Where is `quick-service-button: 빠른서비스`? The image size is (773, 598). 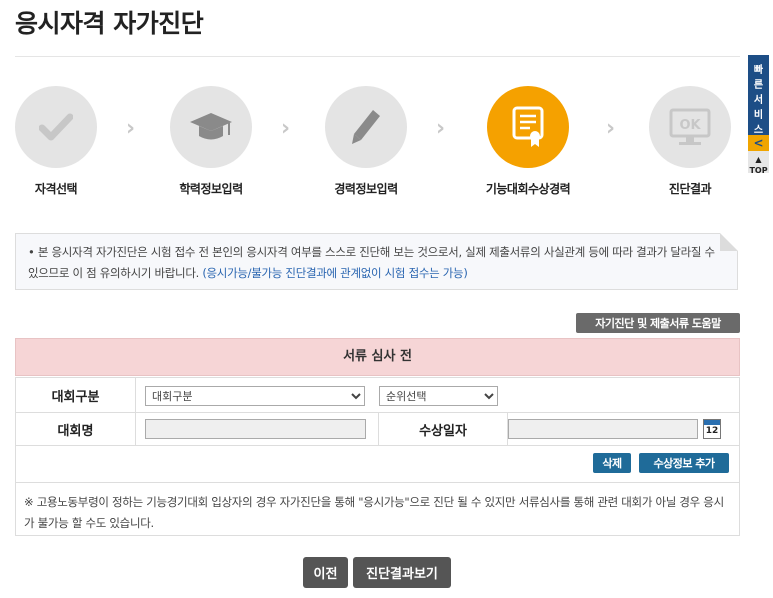
quick-service-button: 빠른서비스 is located at coordinates (758, 95).